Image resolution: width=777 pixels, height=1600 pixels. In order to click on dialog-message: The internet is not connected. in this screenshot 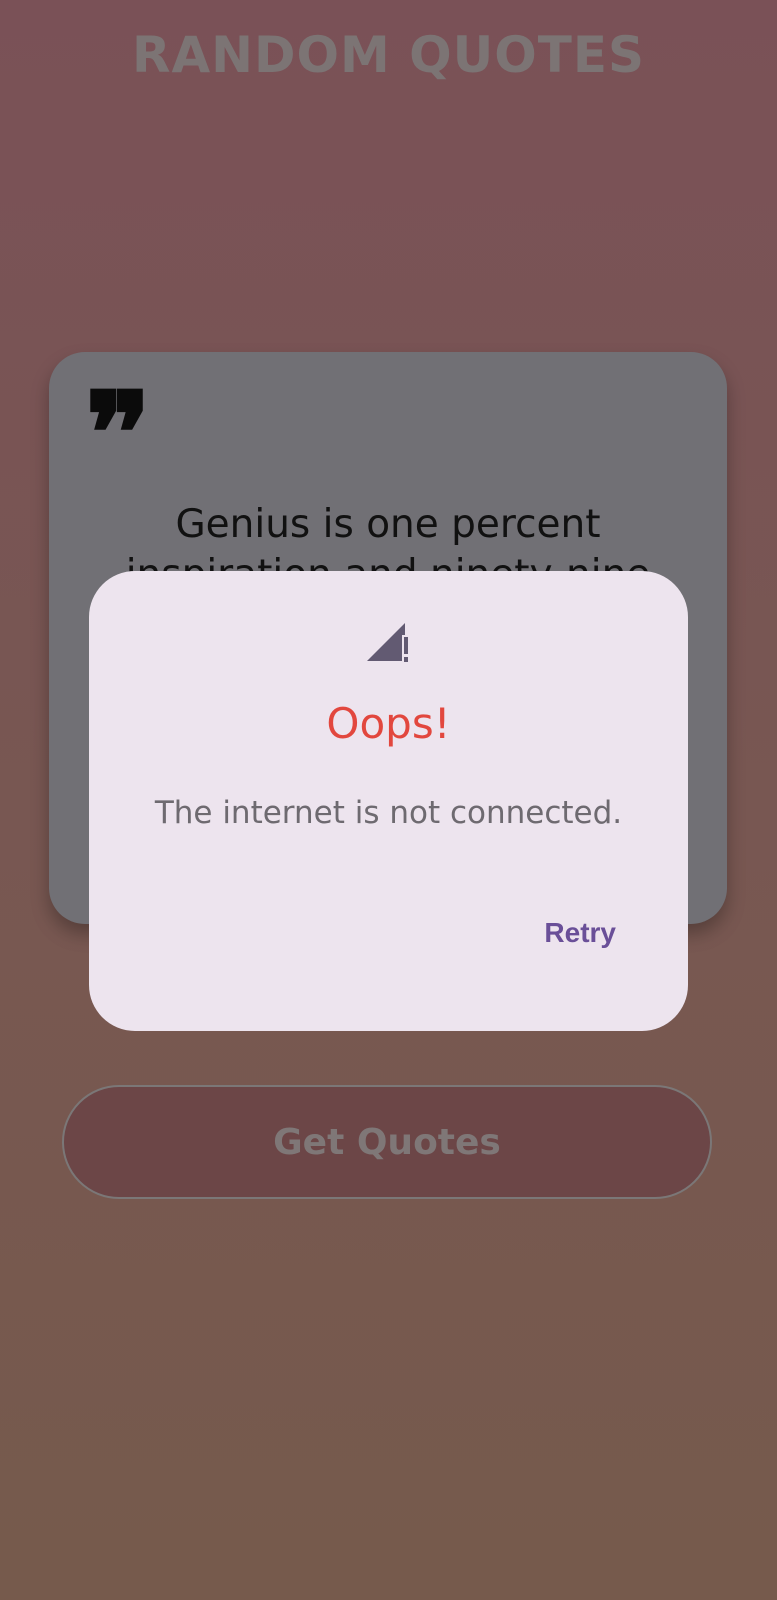, I will do `click(388, 813)`.